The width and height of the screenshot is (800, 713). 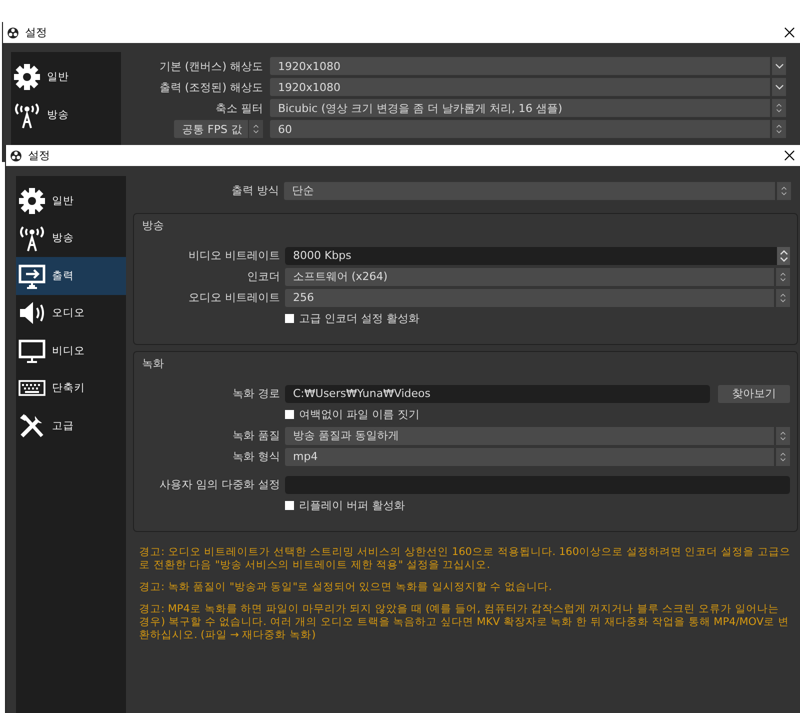 I want to click on sidebar-item: 단축키, so click(x=71, y=388).